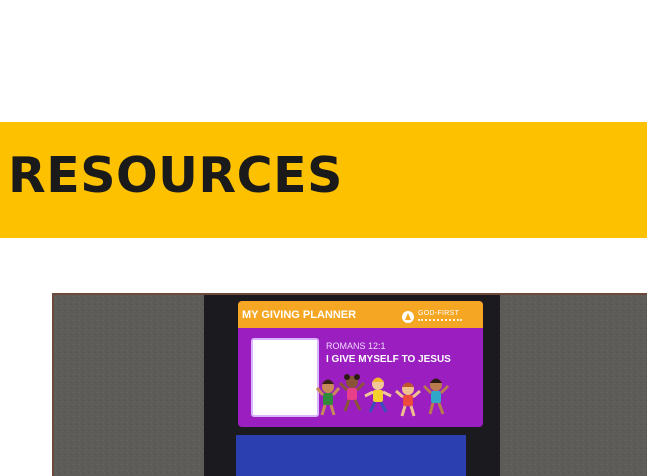  What do you see at coordinates (408, 317) in the screenshot?
I see `god-first-logo-icon` at bounding box center [408, 317].